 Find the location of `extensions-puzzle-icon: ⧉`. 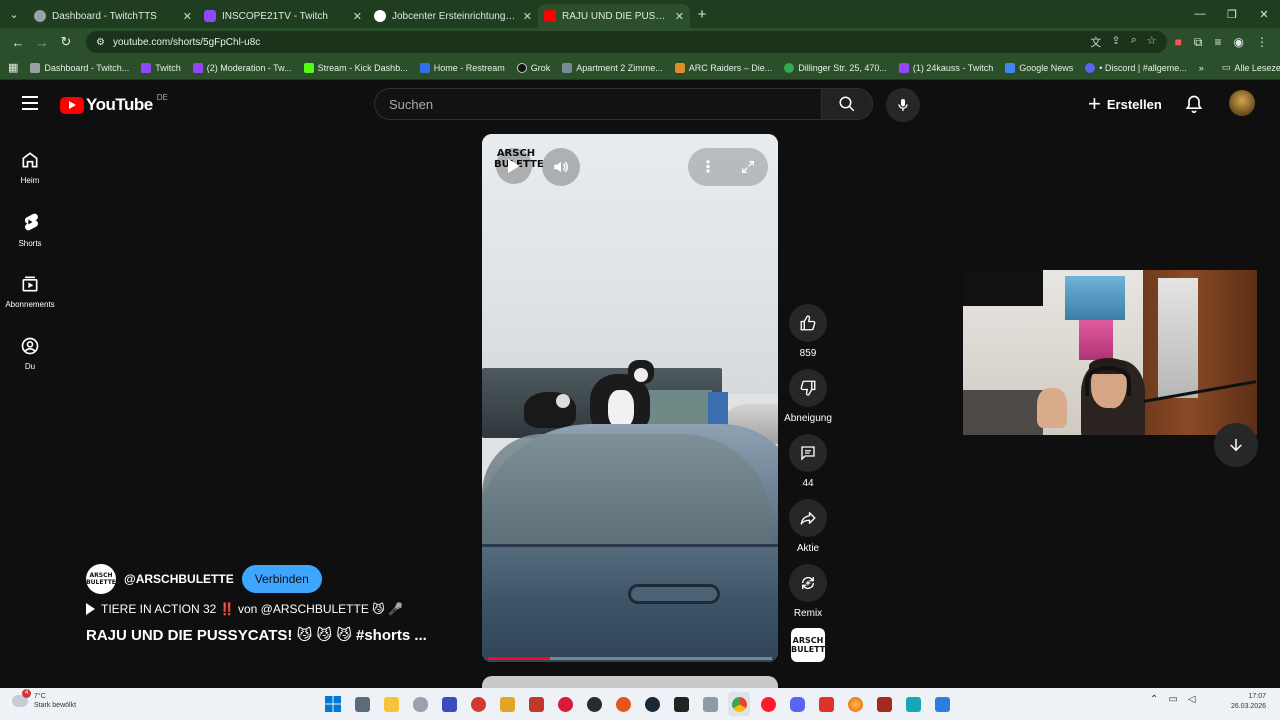

extensions-puzzle-icon: ⧉ is located at coordinates (1198, 42).